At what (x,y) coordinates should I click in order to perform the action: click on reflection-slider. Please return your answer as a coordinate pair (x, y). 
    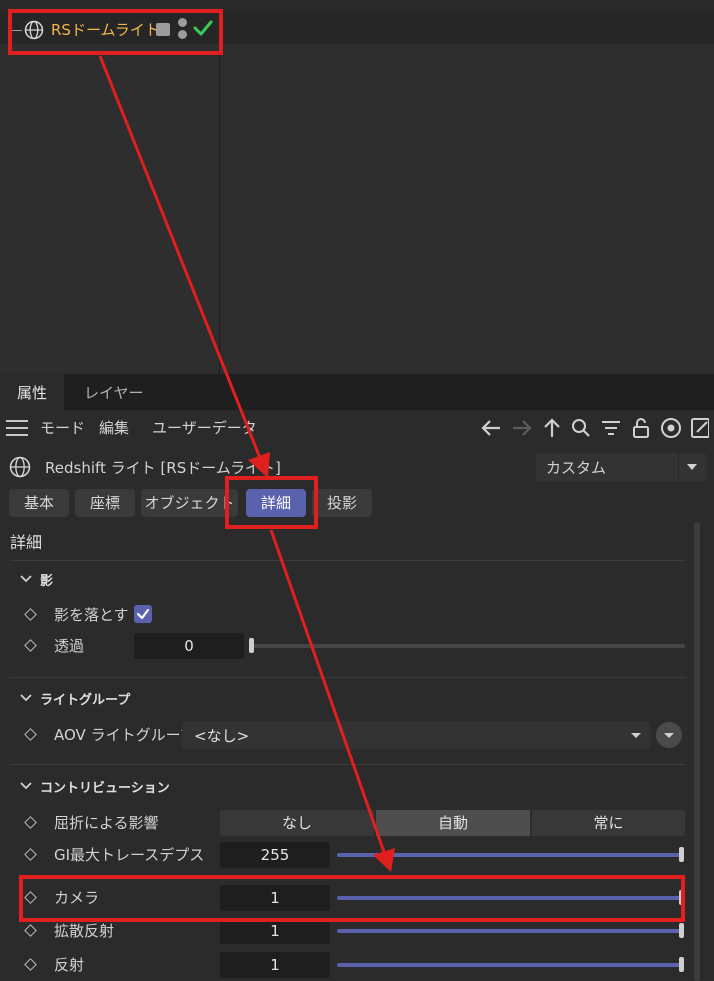
    Looking at the image, I should click on (509, 965).